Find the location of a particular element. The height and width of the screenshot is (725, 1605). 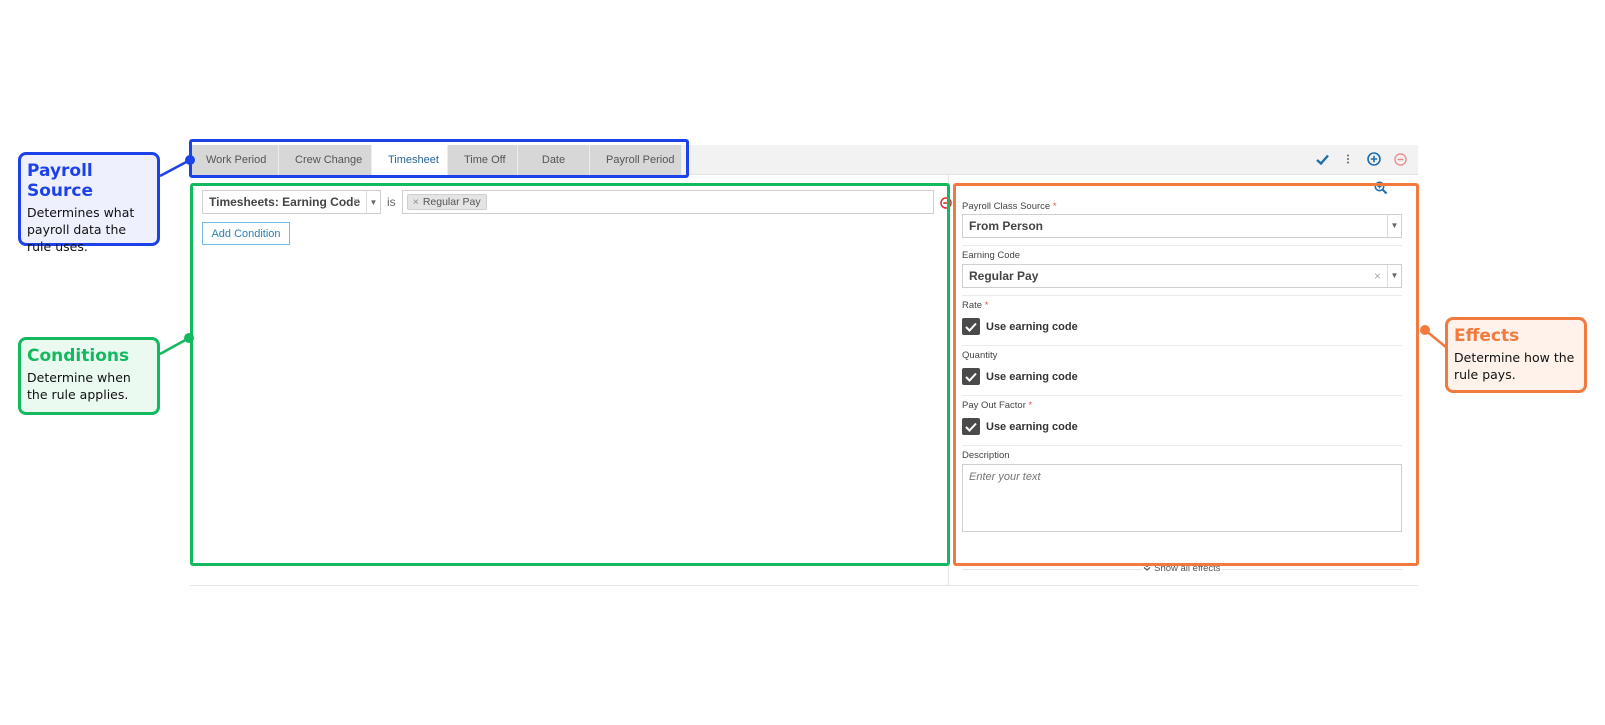

more-vertical-icon is located at coordinates (1348, 159).